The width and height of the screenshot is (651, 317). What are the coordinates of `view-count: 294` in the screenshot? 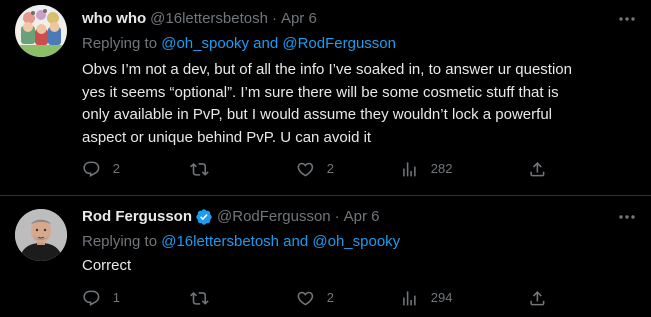 It's located at (441, 297).